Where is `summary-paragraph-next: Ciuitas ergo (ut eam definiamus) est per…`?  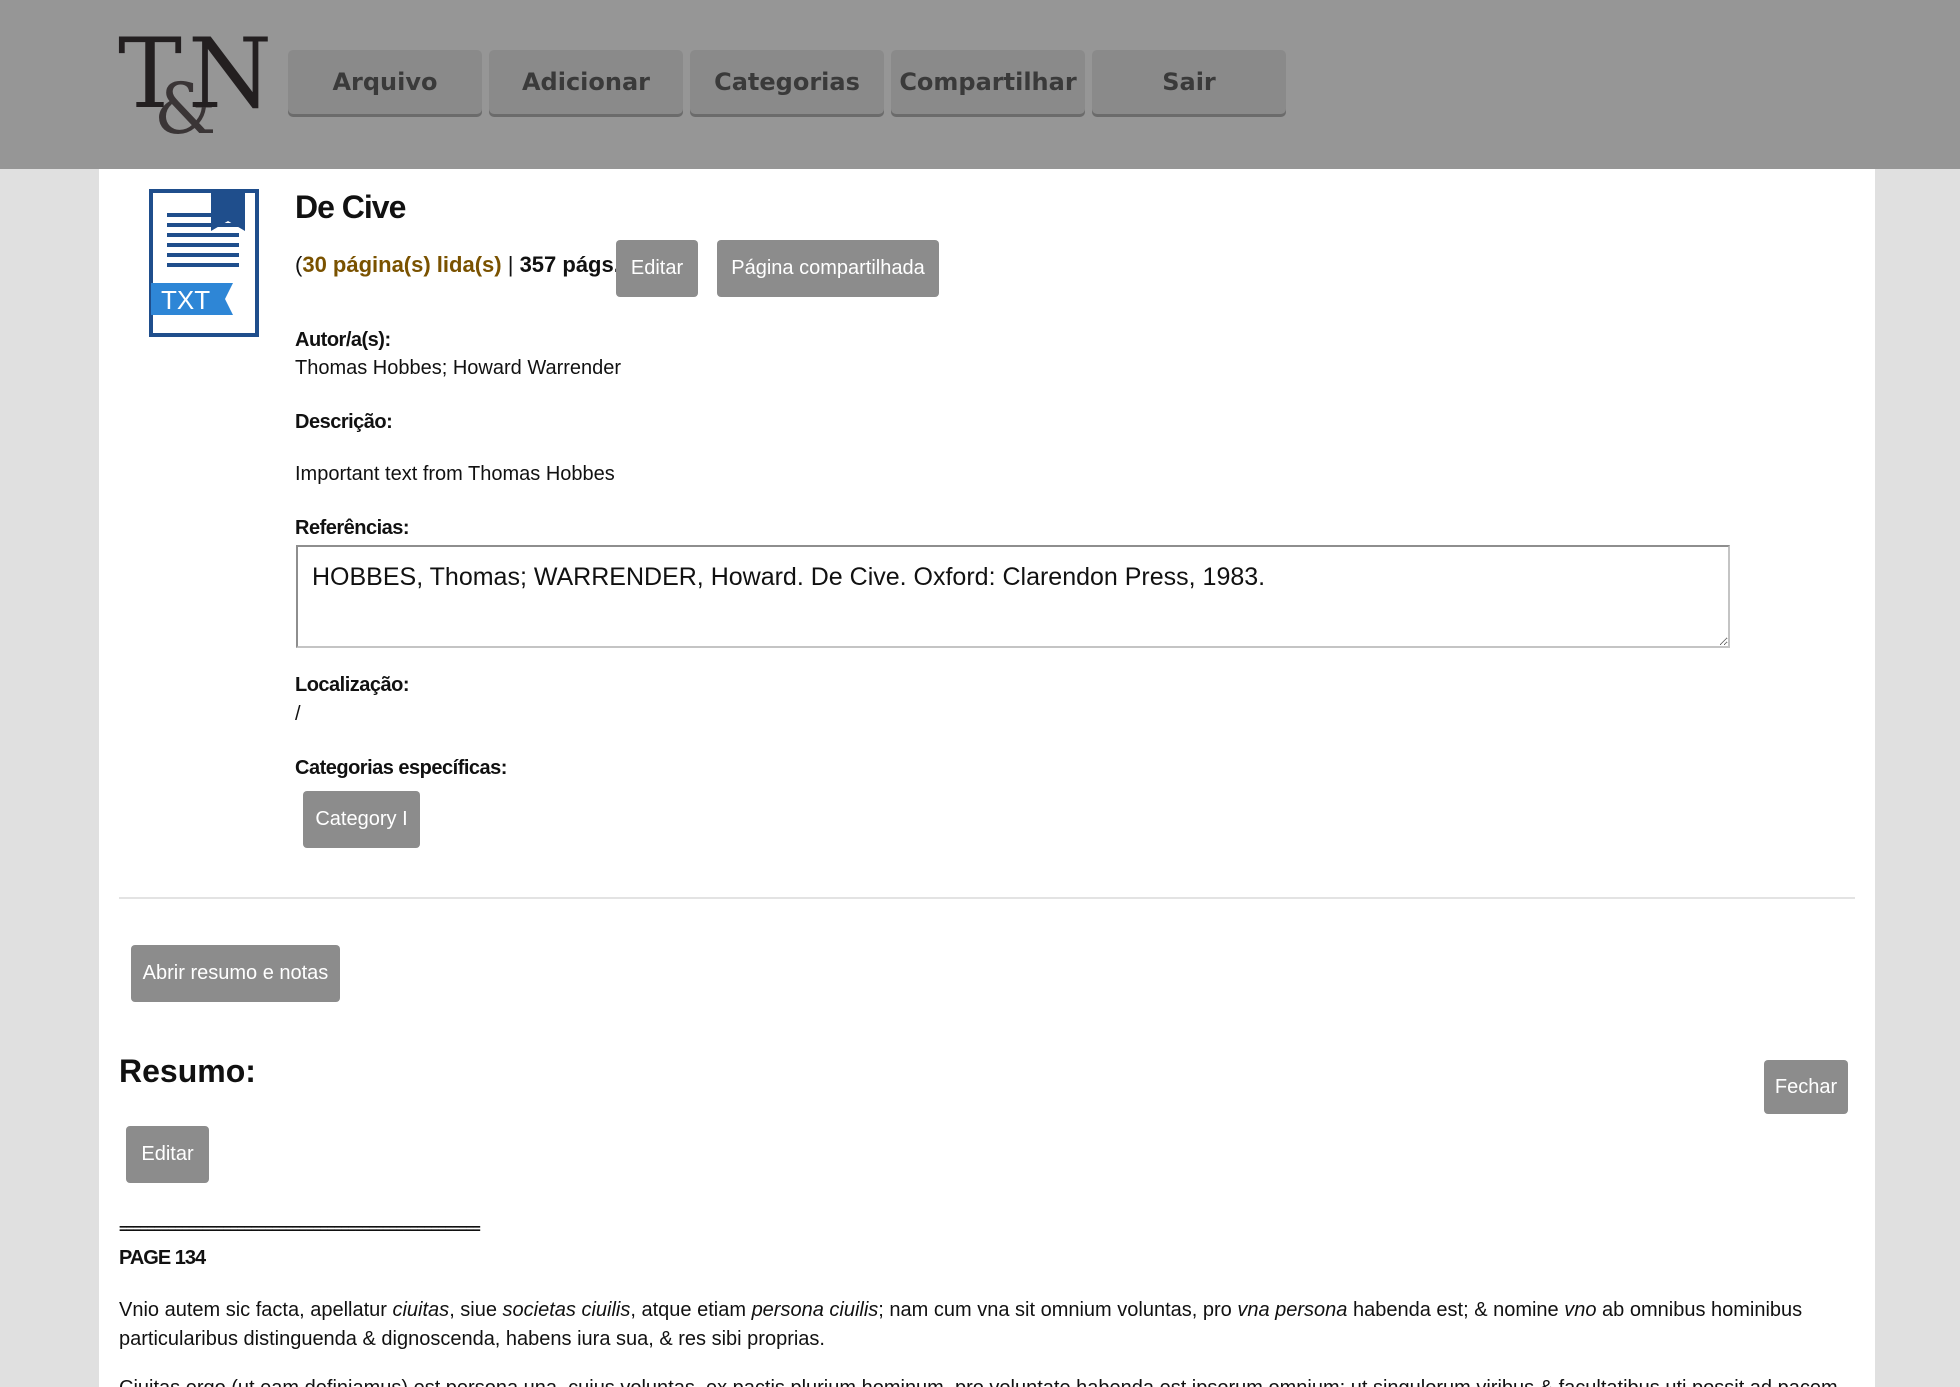 summary-paragraph-next: Ciuitas ergo (ut eam definiamus) est per… is located at coordinates (989, 1380).